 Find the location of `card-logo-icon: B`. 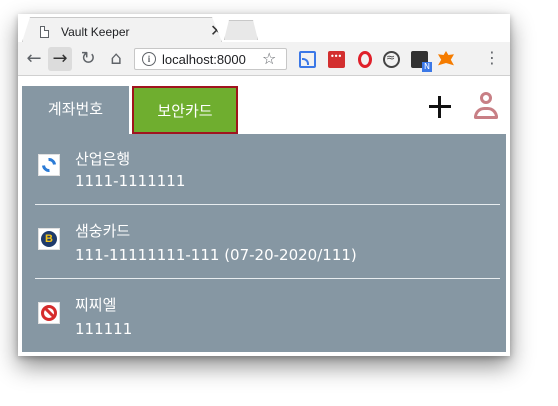

card-logo-icon: B is located at coordinates (49, 239).